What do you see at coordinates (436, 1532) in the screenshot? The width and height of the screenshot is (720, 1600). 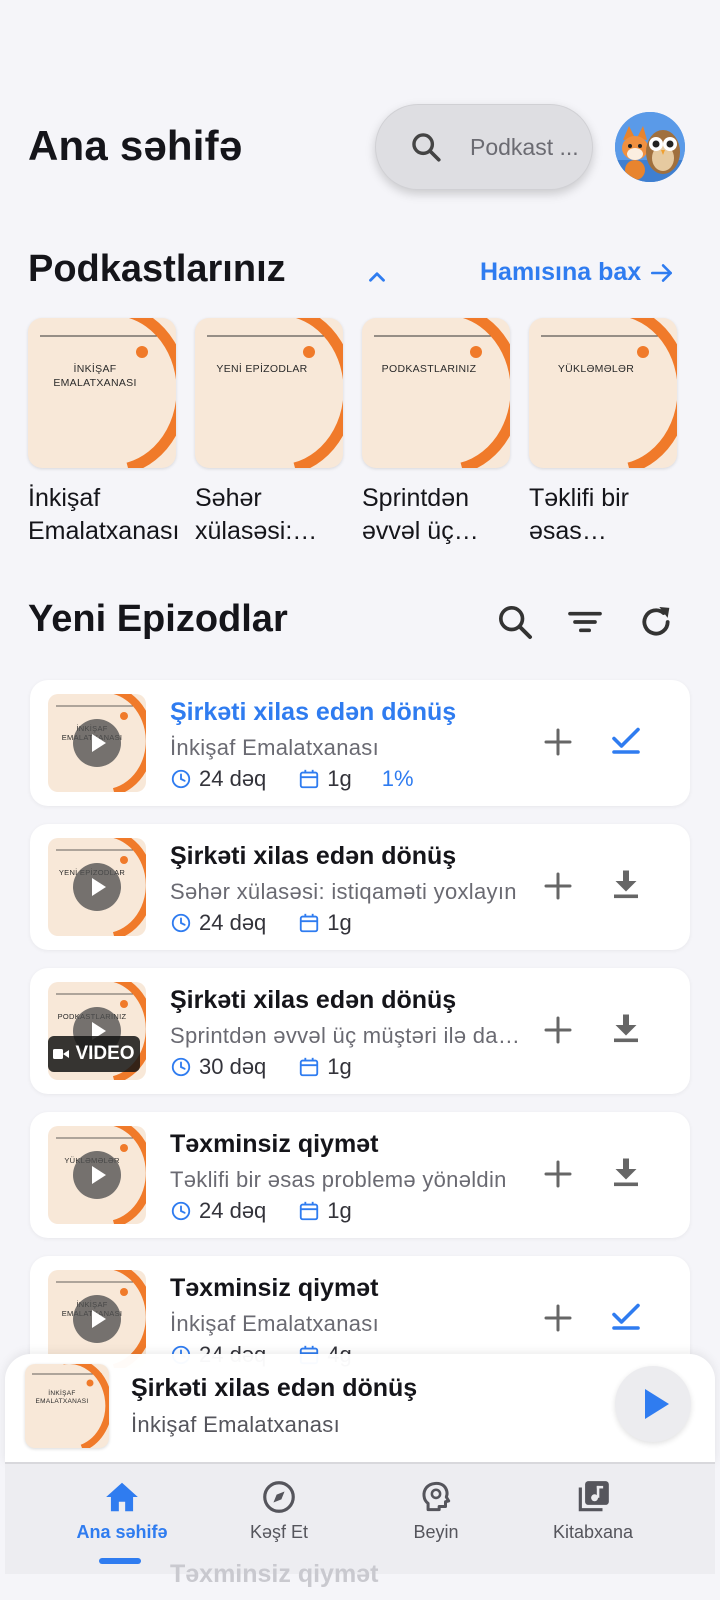 I see `nav-label: Beyin` at bounding box center [436, 1532].